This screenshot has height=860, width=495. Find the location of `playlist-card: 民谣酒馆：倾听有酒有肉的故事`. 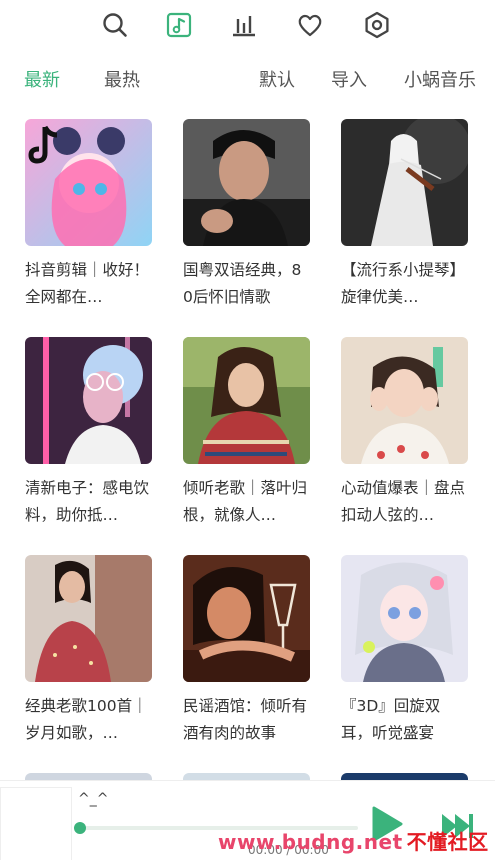

playlist-card: 民谣酒馆：倾听有酒有肉的故事 is located at coordinates (246, 651).